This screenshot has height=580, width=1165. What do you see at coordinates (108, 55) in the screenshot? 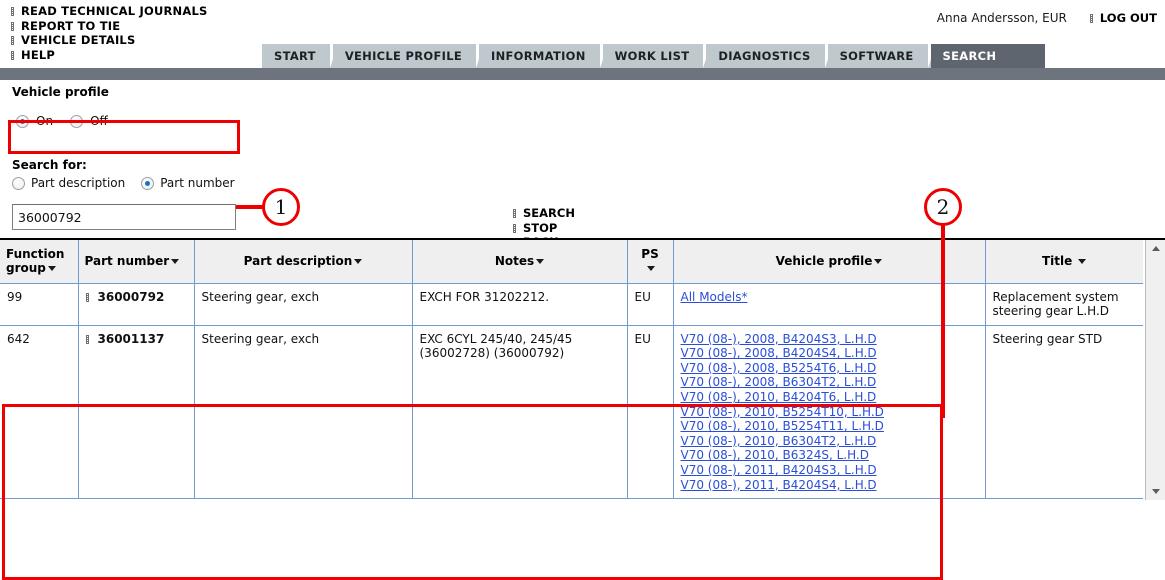
I see `menu-item-help: HELP` at bounding box center [108, 55].